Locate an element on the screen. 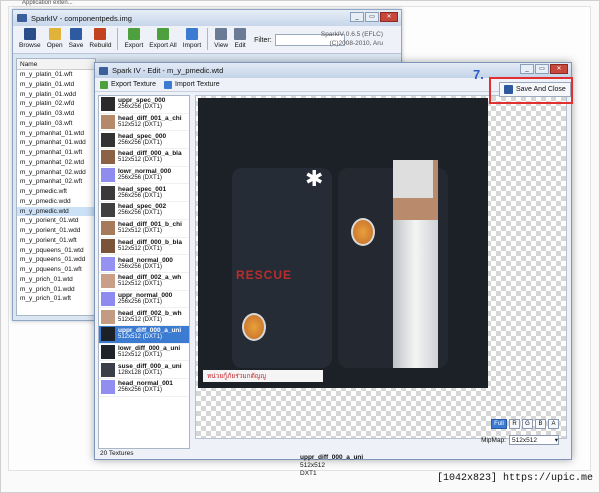  browse-label: Browse is located at coordinates (30, 45).